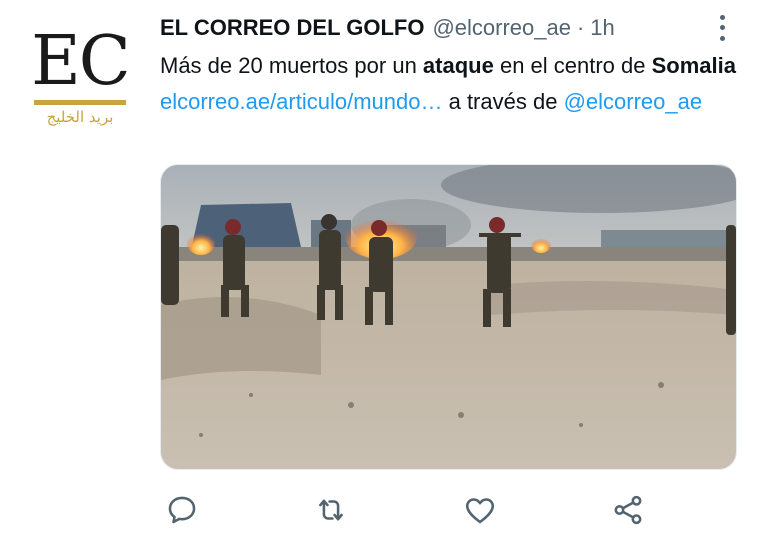  I want to click on like-icon, so click(480, 511).